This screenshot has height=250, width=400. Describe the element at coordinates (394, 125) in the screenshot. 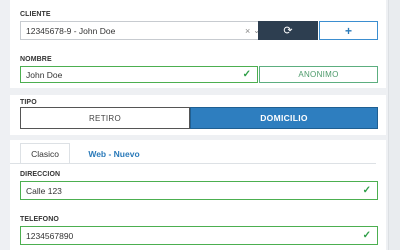

I see `right-panel-edge` at that location.